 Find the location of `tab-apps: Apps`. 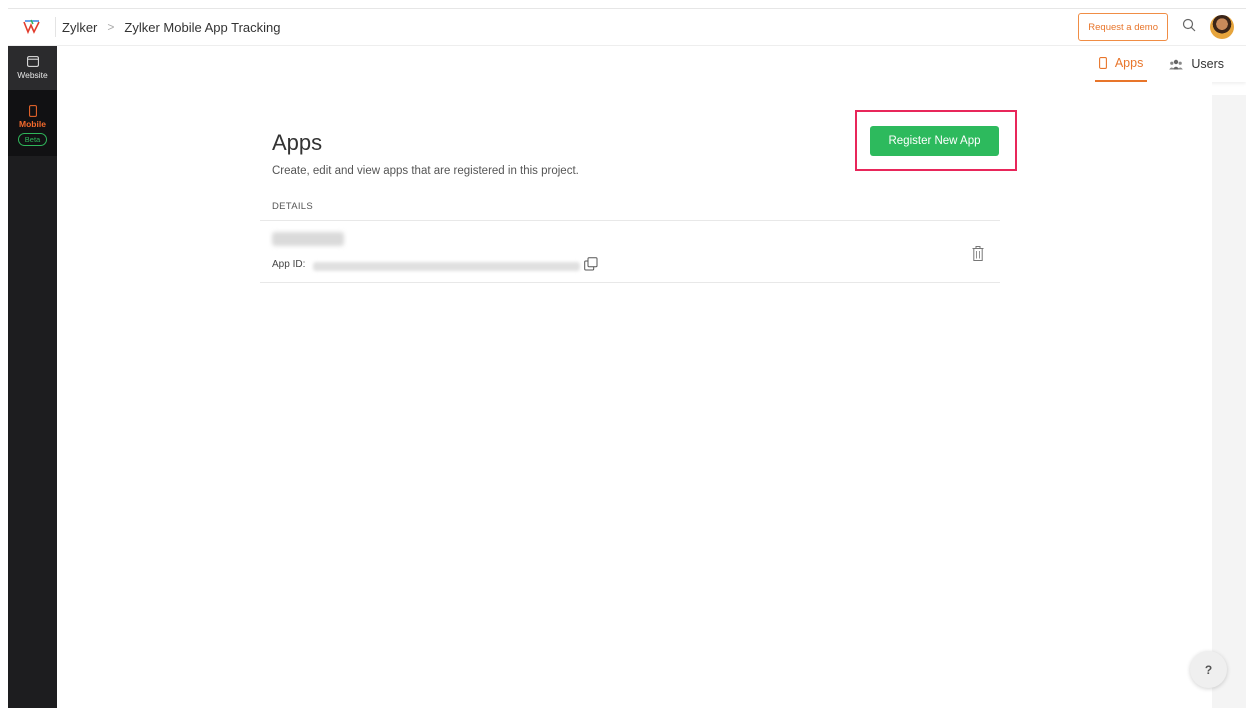

tab-apps: Apps is located at coordinates (1121, 64).